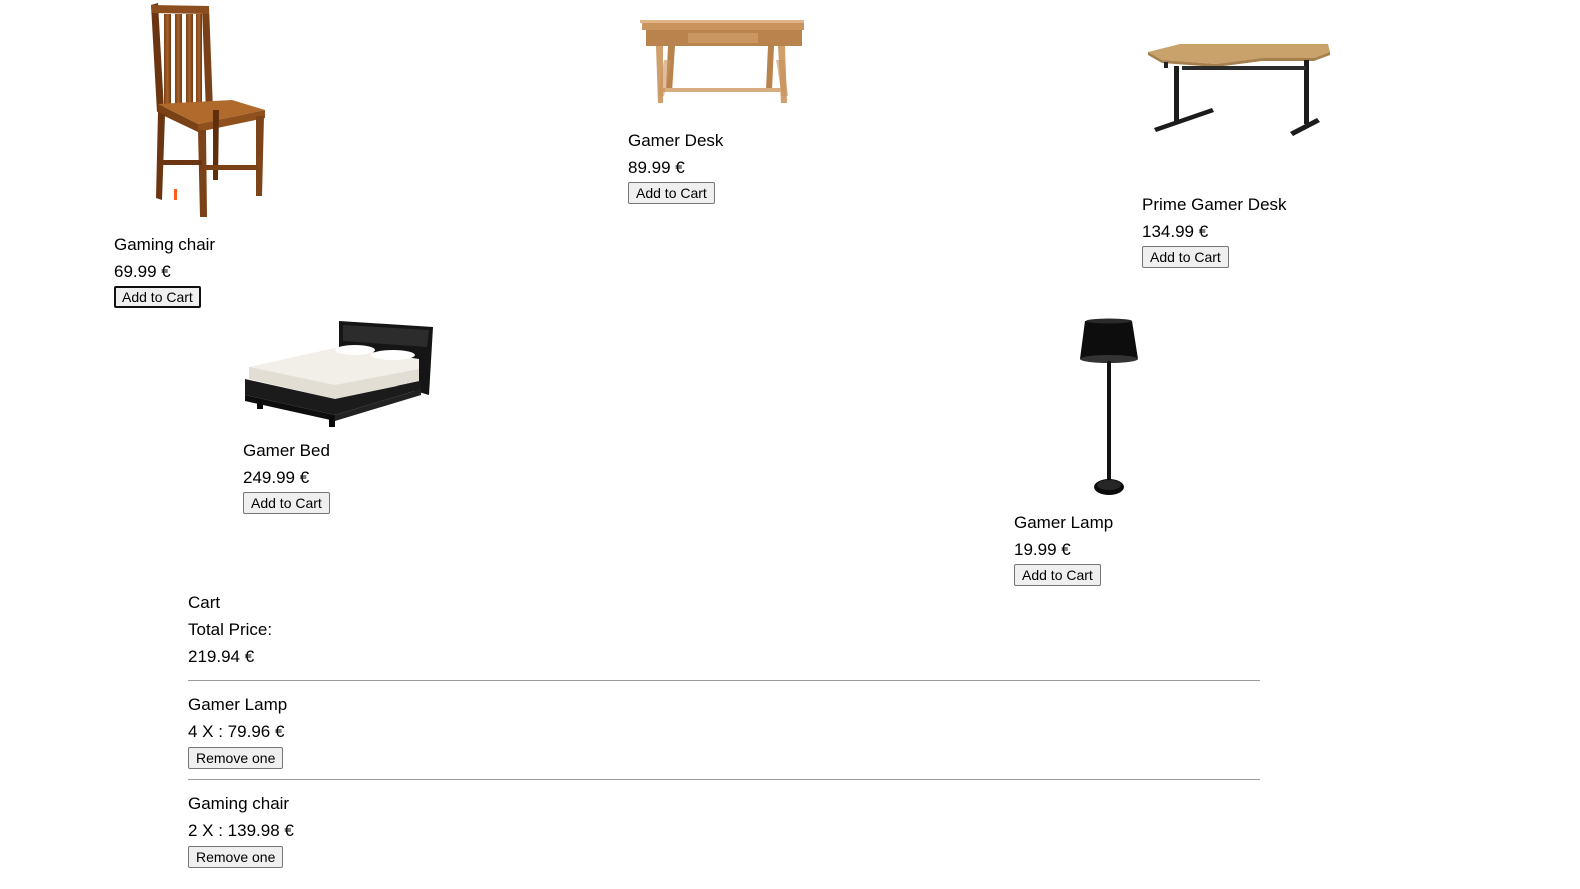 The width and height of the screenshot is (1580, 889). Describe the element at coordinates (241, 830) in the screenshot. I see `cart-item-summary: 2 X : 139.98 €` at that location.